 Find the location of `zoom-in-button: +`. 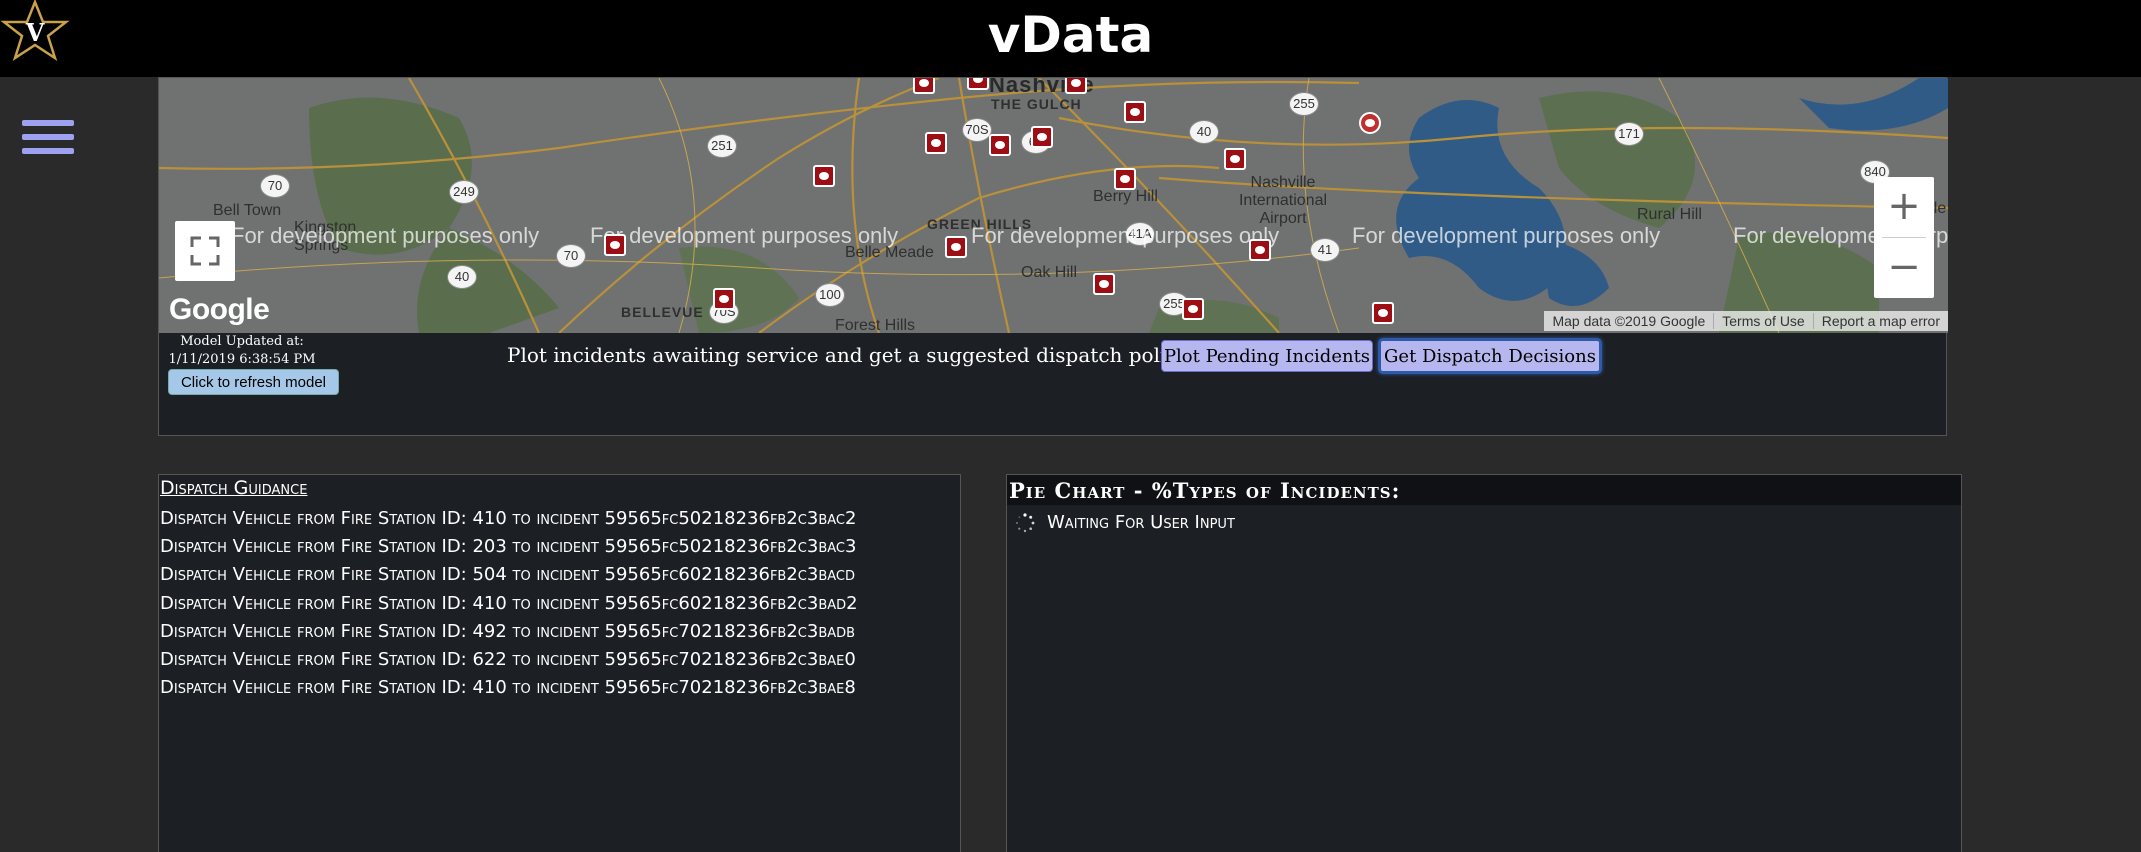

zoom-in-button: + is located at coordinates (1904, 207).